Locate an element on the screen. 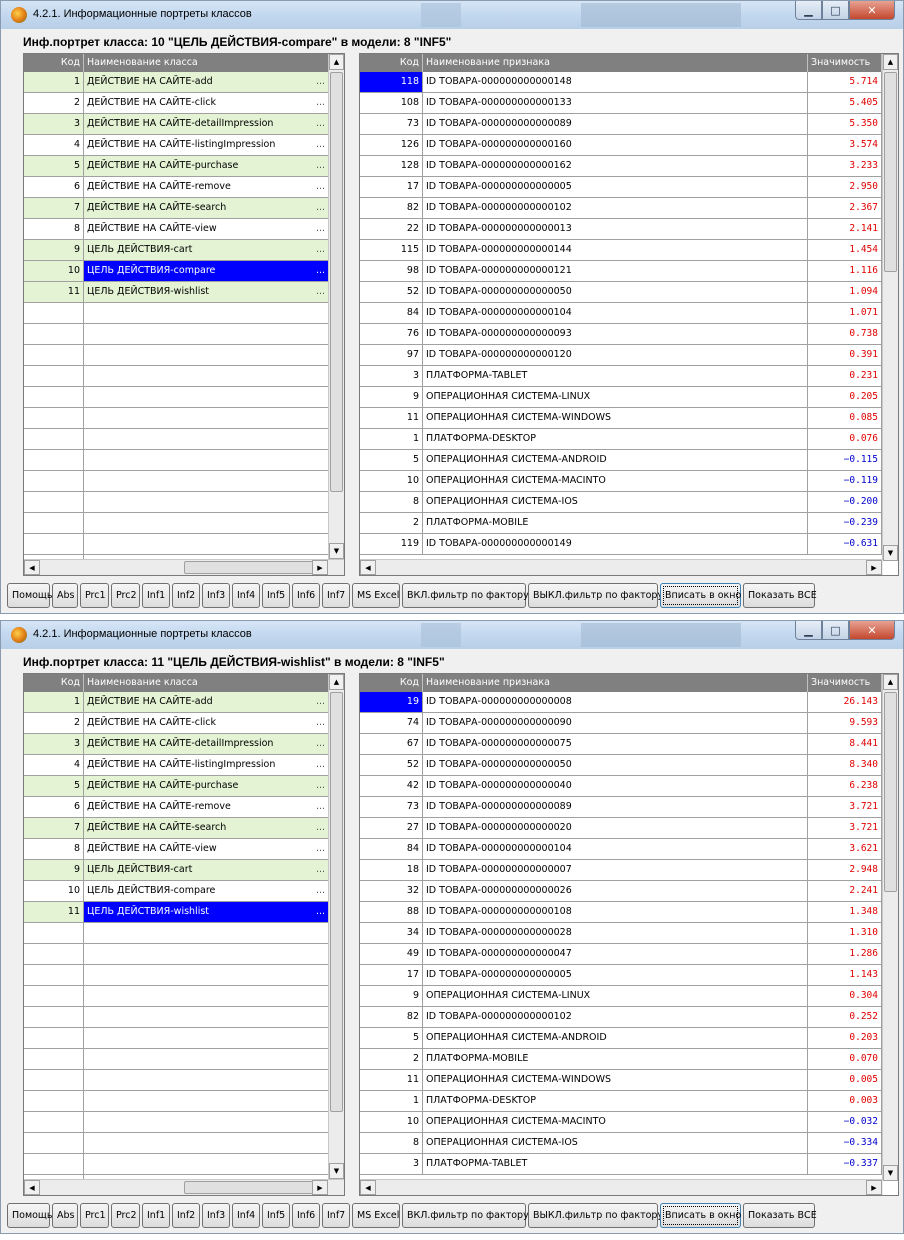  column-header-class-name: Наименование класса is located at coordinates (206, 63).